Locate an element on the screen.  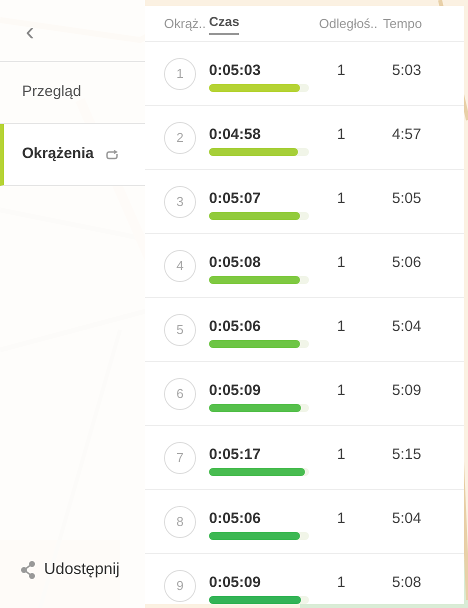
lap-time: 0:04:58 is located at coordinates (235, 134).